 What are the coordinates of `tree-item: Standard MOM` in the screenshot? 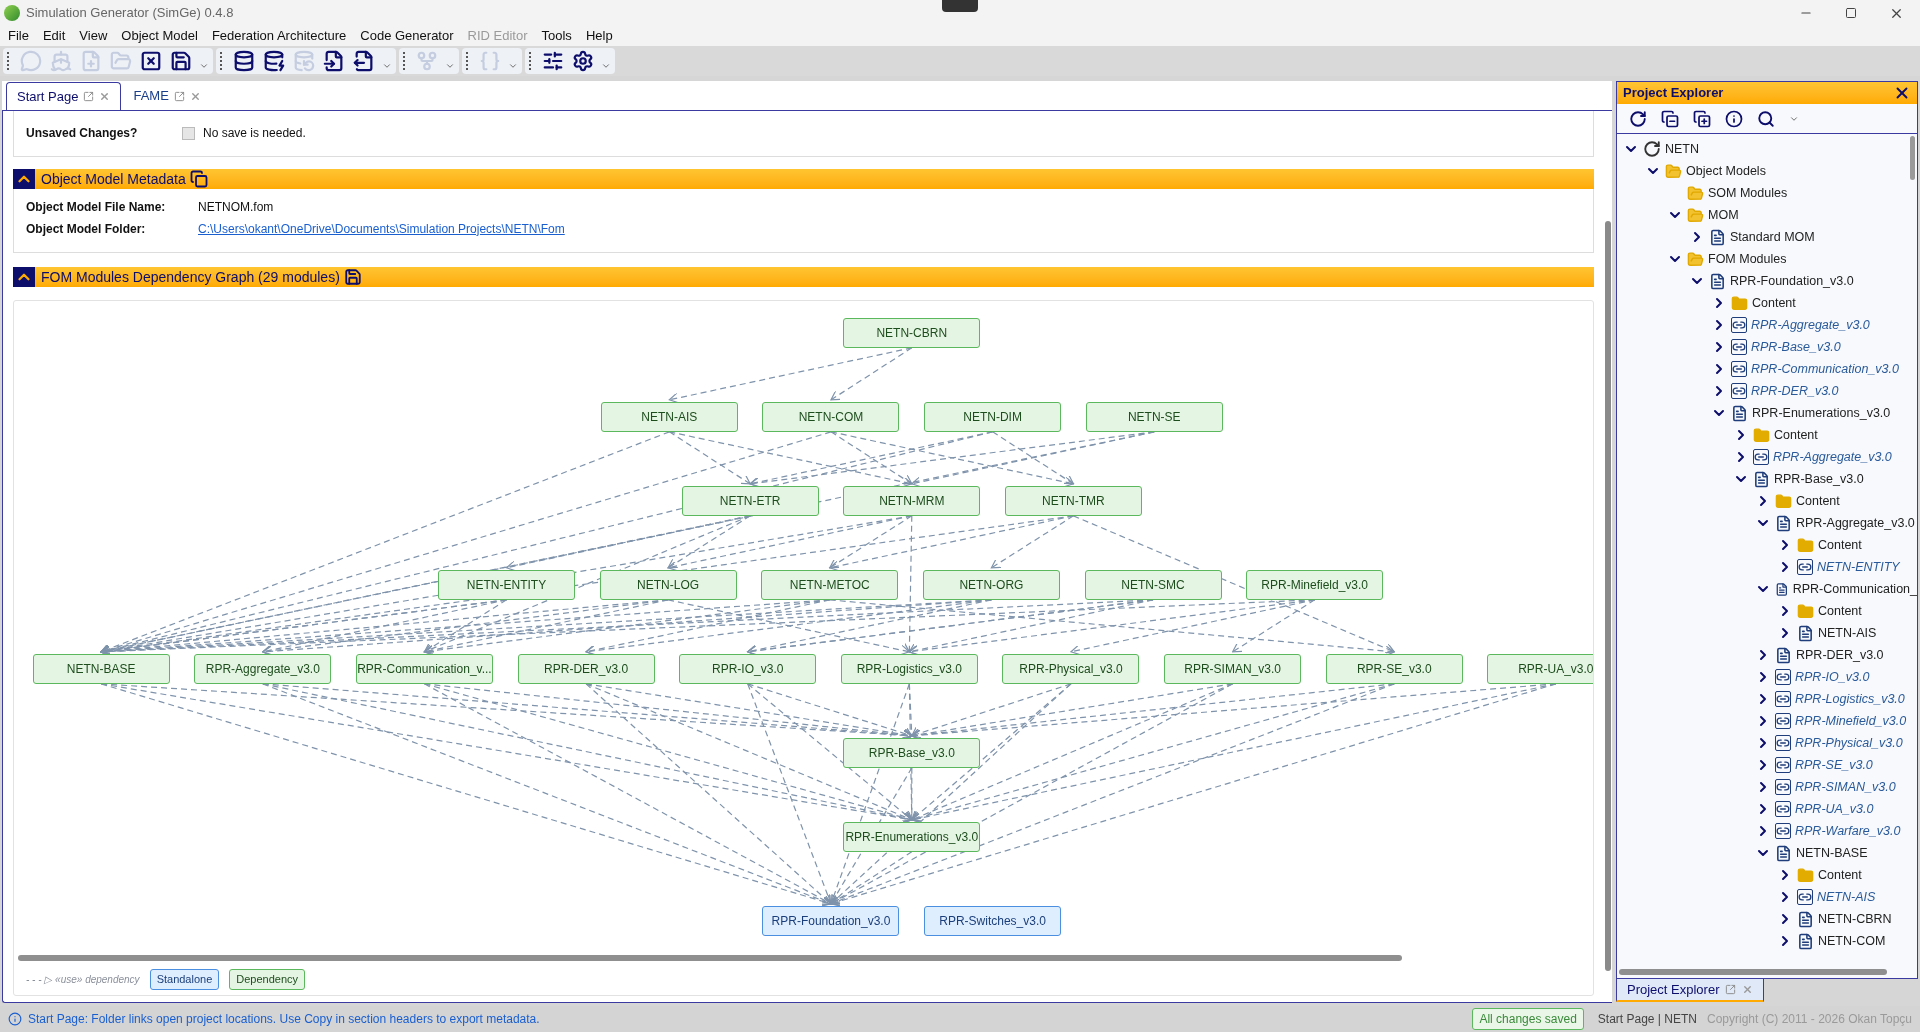 It's located at (1772, 237).